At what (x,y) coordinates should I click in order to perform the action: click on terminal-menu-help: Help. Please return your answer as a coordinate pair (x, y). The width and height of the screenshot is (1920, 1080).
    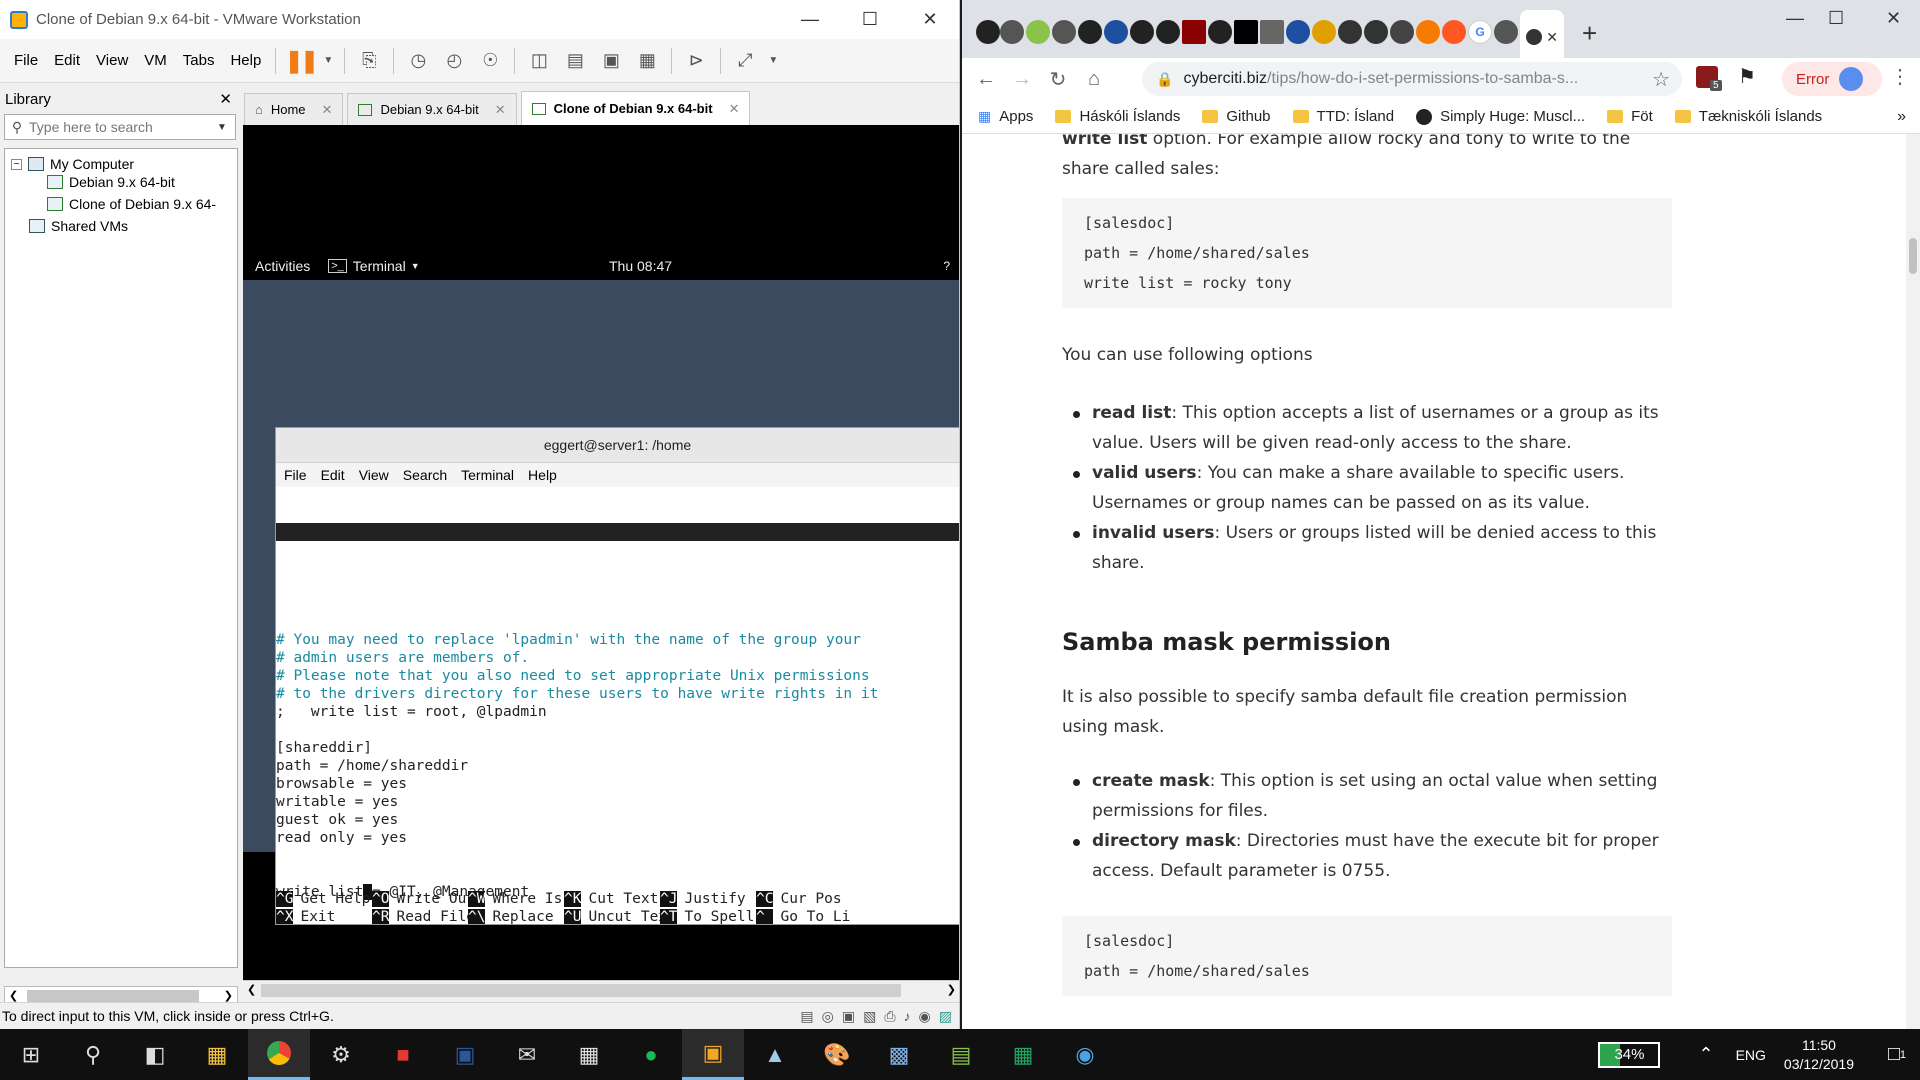
    Looking at the image, I should click on (542, 475).